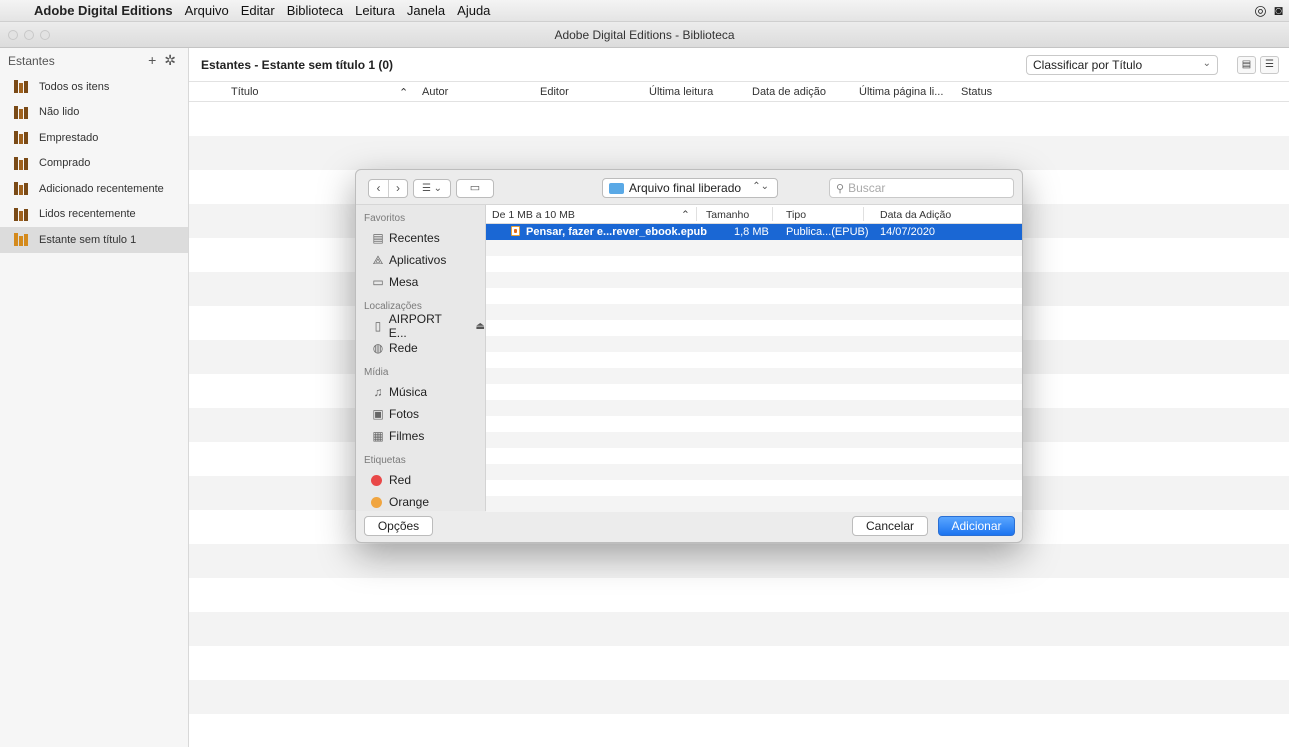  I want to click on menu-ajuda: Ajuda, so click(473, 10).